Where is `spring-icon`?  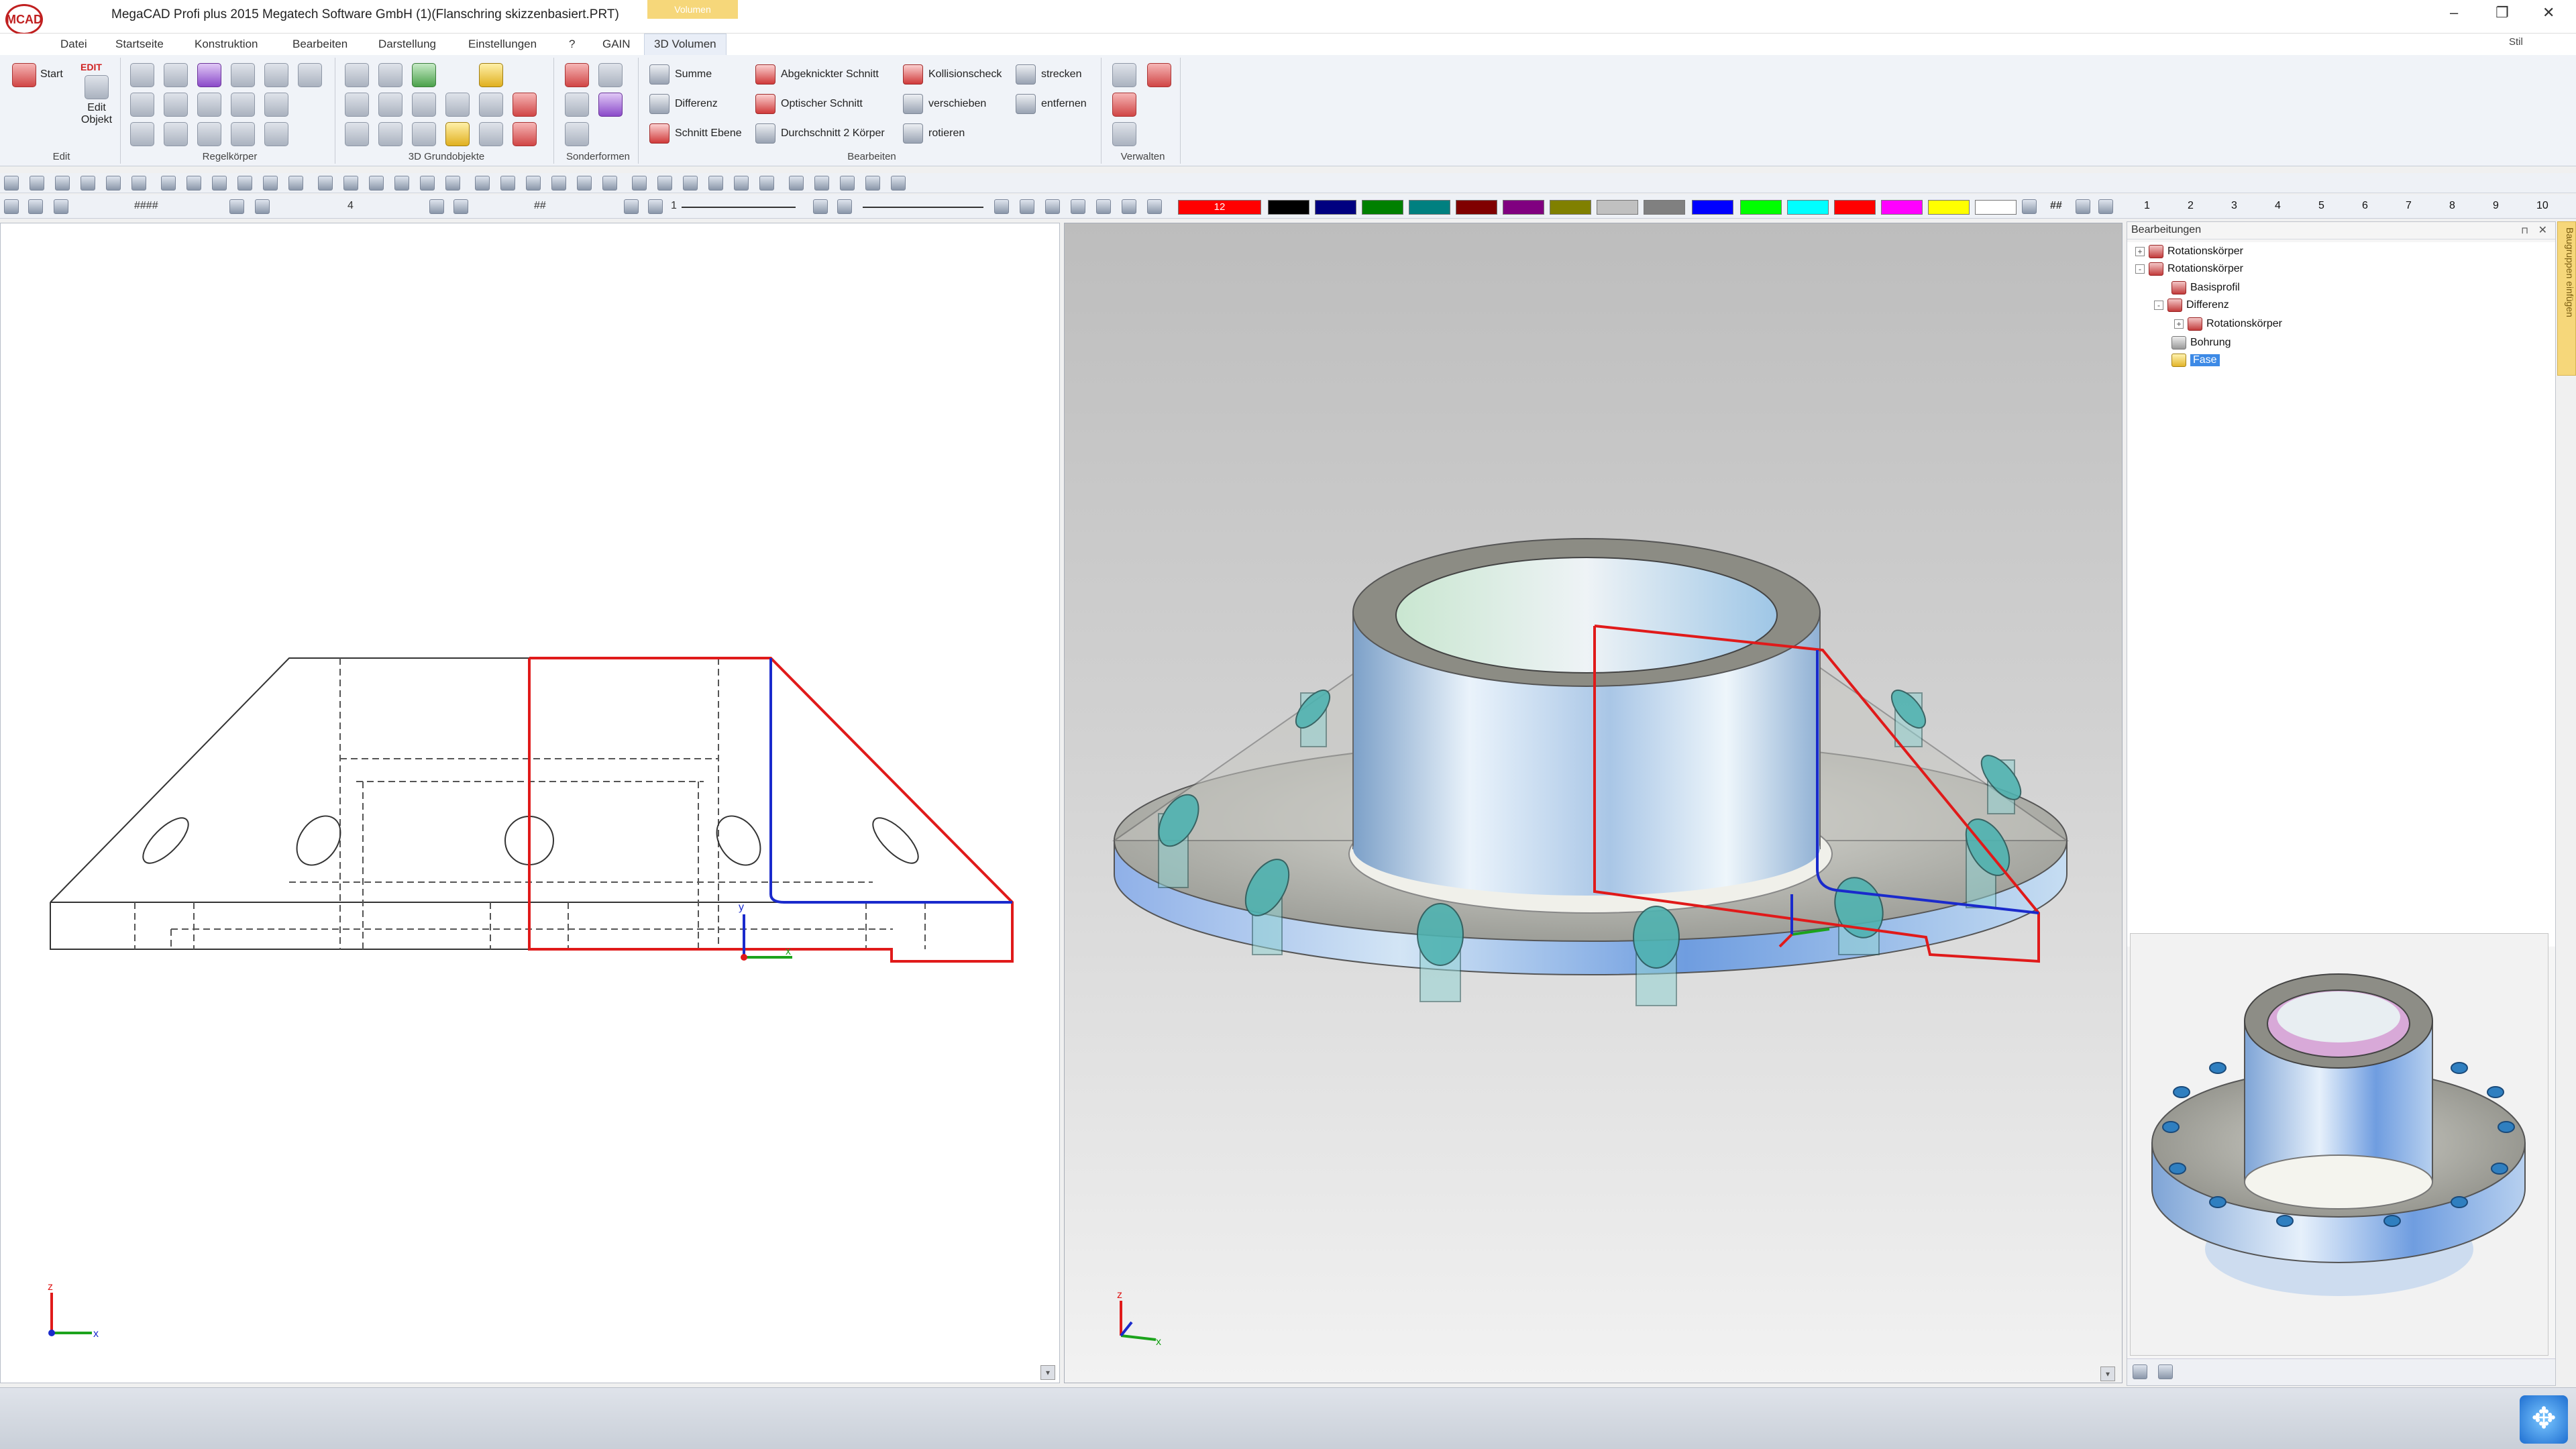
spring-icon is located at coordinates (610, 75).